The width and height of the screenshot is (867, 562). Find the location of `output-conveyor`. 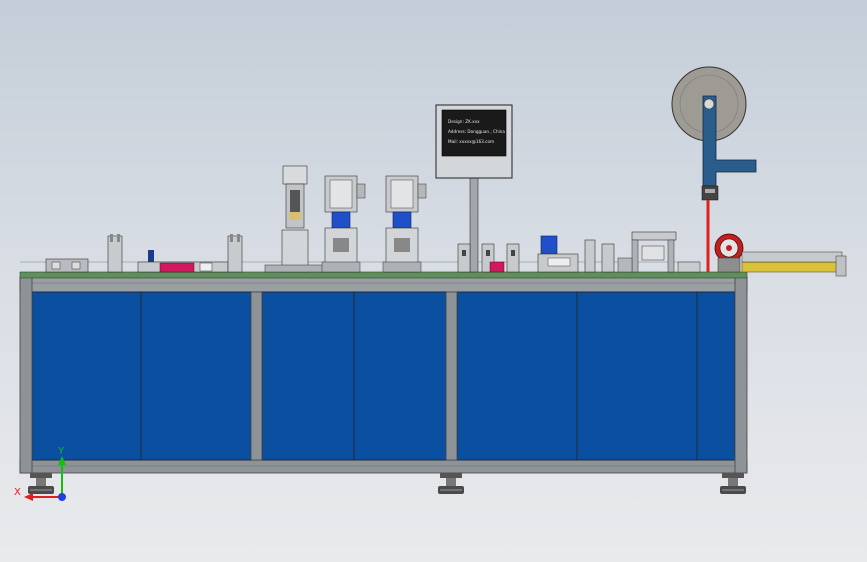

output-conveyor is located at coordinates (794, 264).